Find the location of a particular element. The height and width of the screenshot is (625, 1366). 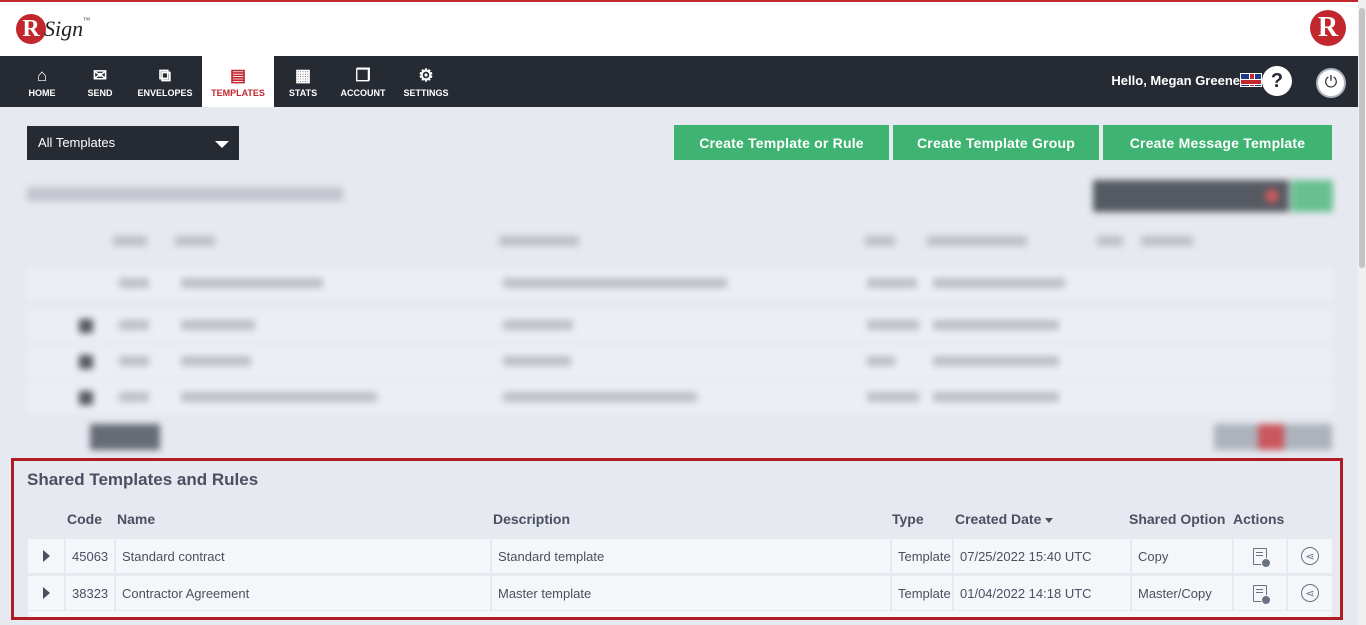

nav-send: ✉ SEND is located at coordinates (100, 81).